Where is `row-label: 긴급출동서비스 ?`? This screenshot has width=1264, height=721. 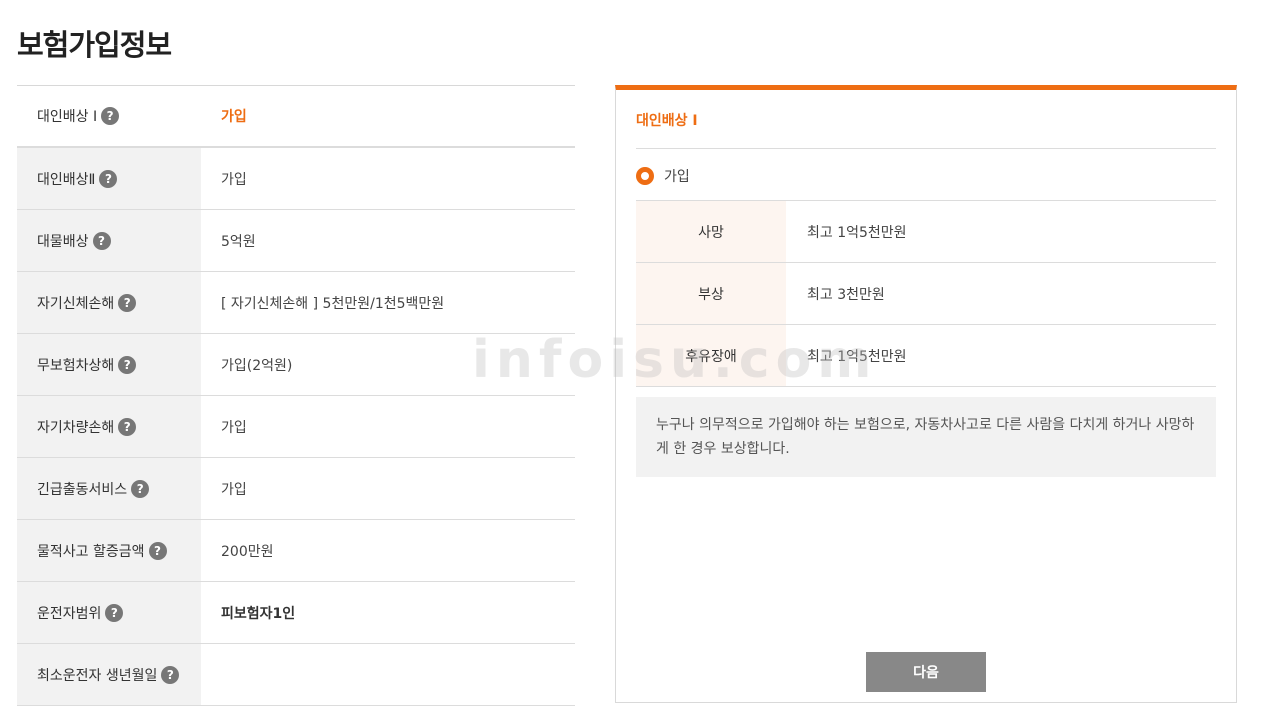 row-label: 긴급출동서비스 ? is located at coordinates (109, 488).